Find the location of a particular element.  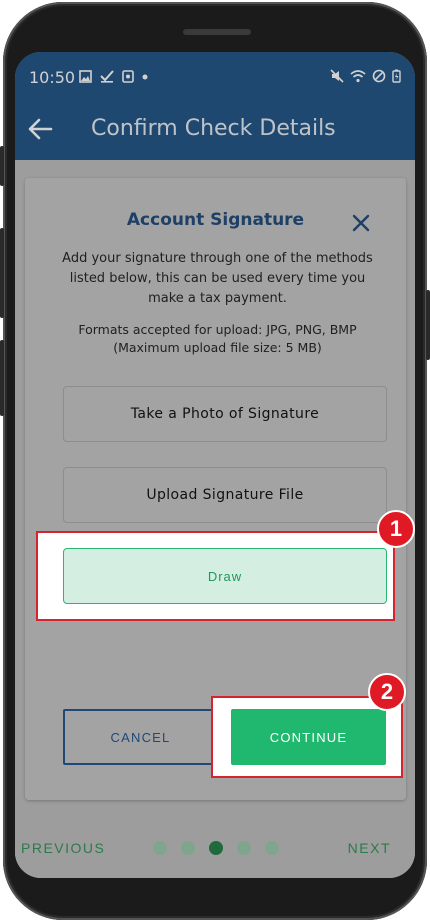

step-dot-active is located at coordinates (216, 848).